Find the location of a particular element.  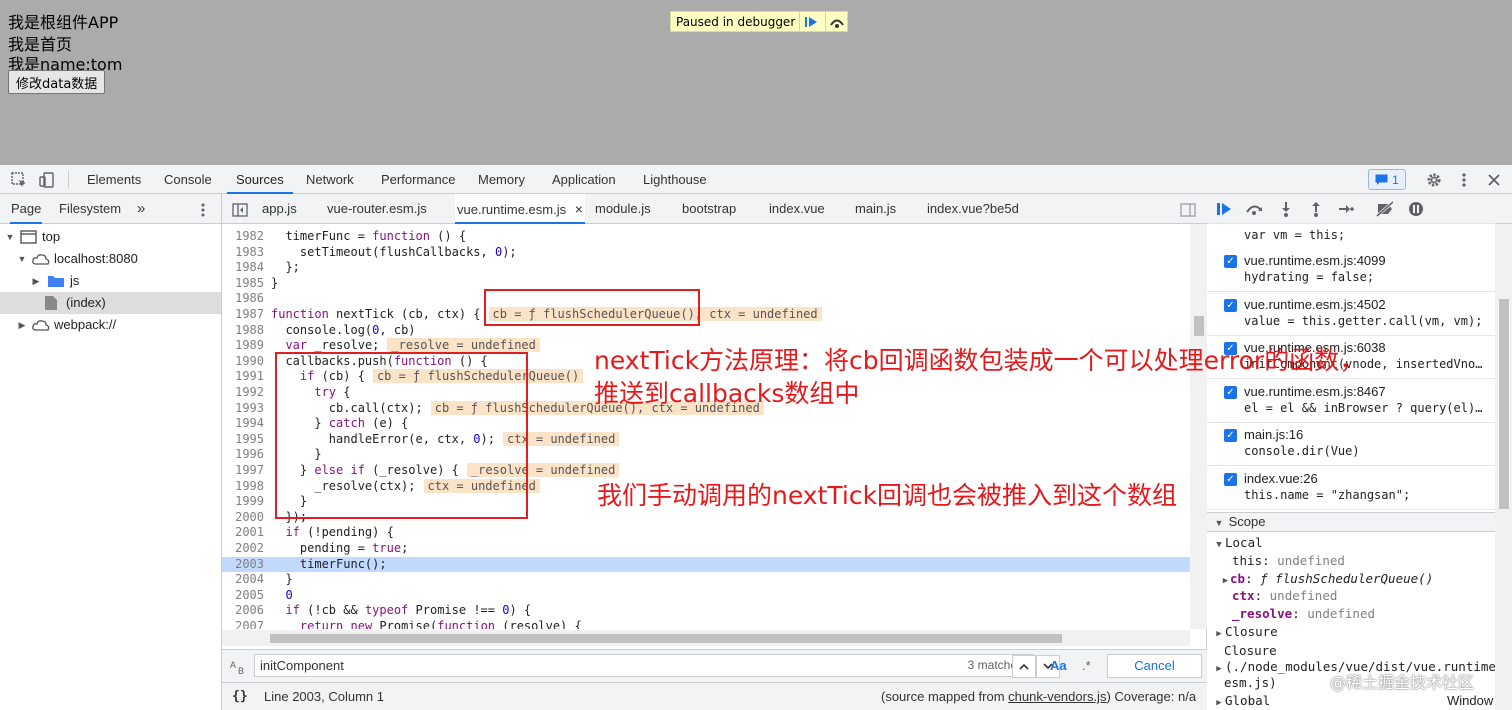

line-number: 1983 is located at coordinates (243, 253).